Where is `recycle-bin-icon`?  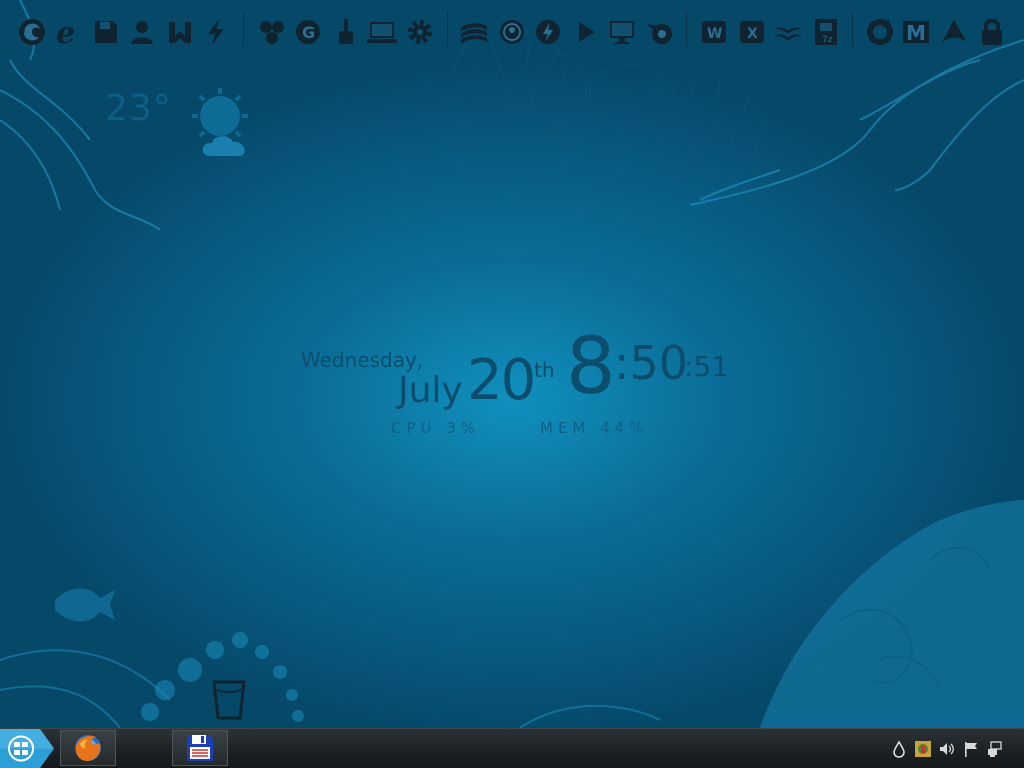
recycle-bin-icon is located at coordinates (229, 699).